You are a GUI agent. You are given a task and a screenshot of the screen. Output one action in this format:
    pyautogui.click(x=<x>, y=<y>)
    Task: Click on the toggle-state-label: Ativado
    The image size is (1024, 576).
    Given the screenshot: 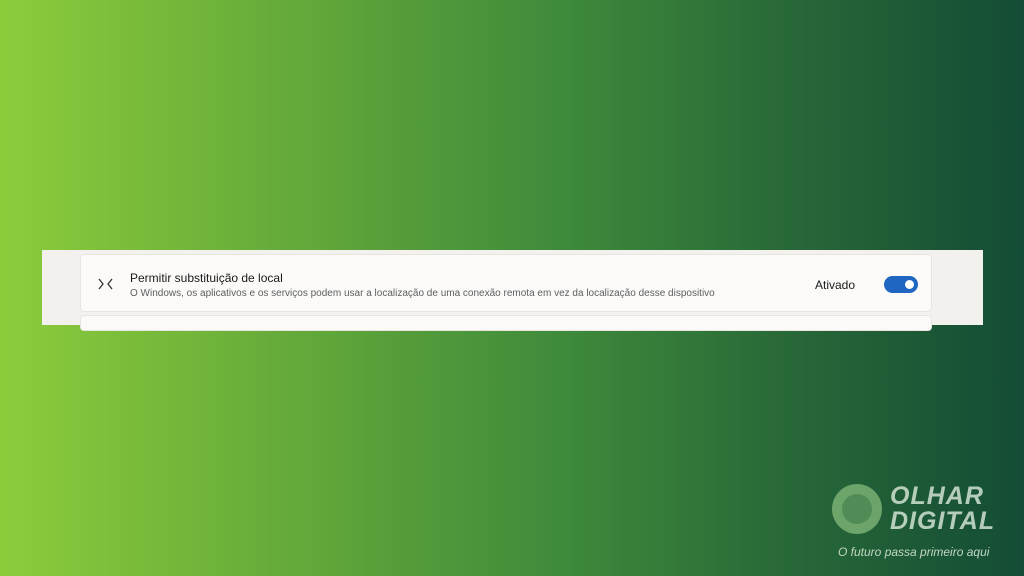 What is the action you would take?
    pyautogui.click(x=835, y=285)
    